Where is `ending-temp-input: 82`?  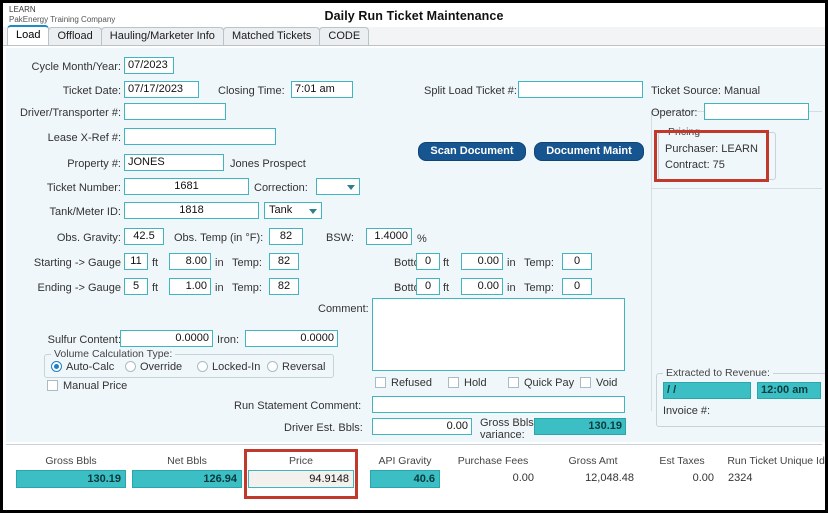 ending-temp-input: 82 is located at coordinates (284, 286).